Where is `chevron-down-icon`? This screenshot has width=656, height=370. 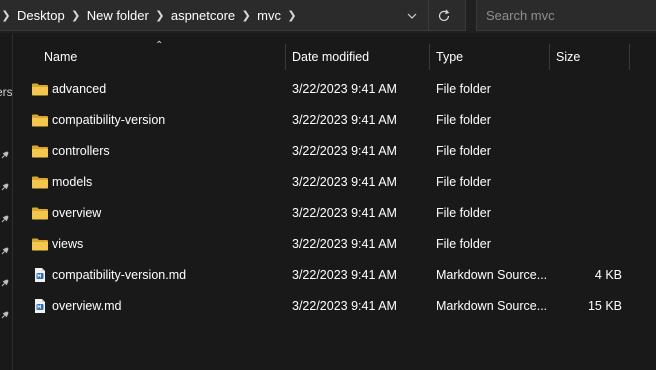 chevron-down-icon is located at coordinates (412, 16).